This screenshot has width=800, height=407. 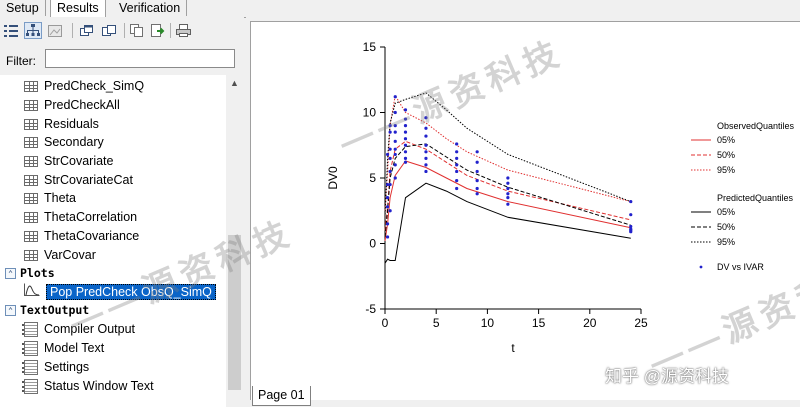 I want to click on tree-item-predcheck-simq: PredCheck_SimQ, so click(x=84, y=86).